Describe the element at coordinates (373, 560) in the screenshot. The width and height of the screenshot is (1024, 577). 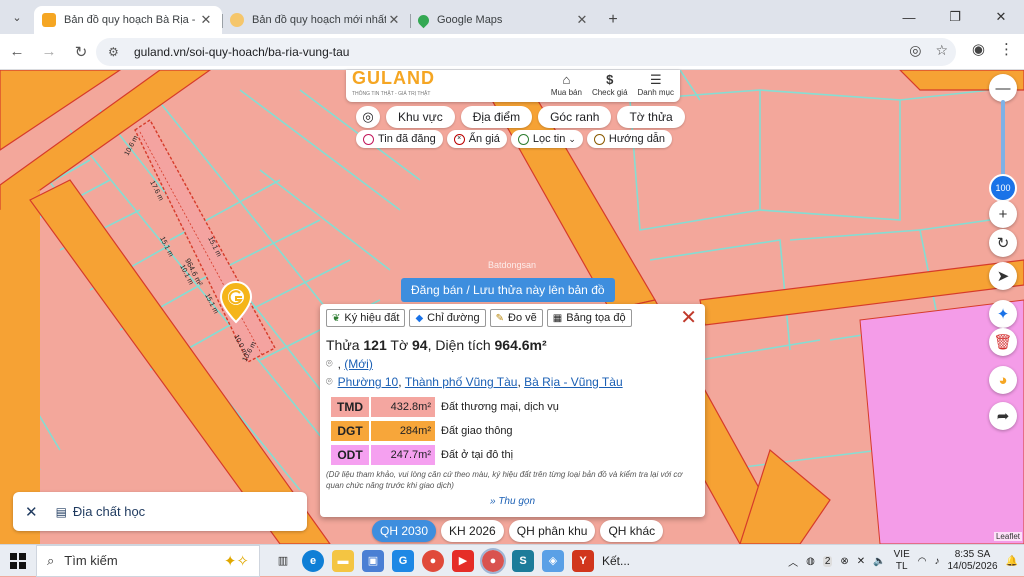
I see `store-icon: ▣` at that location.